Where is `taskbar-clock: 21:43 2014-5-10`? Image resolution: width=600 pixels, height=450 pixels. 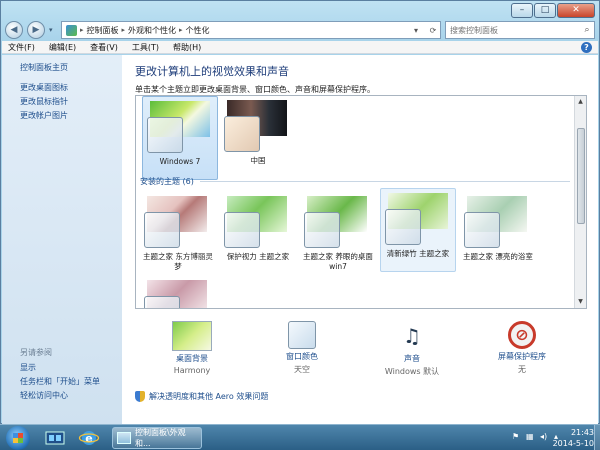 taskbar-clock: 21:43 2014-5-10 is located at coordinates (566, 438).